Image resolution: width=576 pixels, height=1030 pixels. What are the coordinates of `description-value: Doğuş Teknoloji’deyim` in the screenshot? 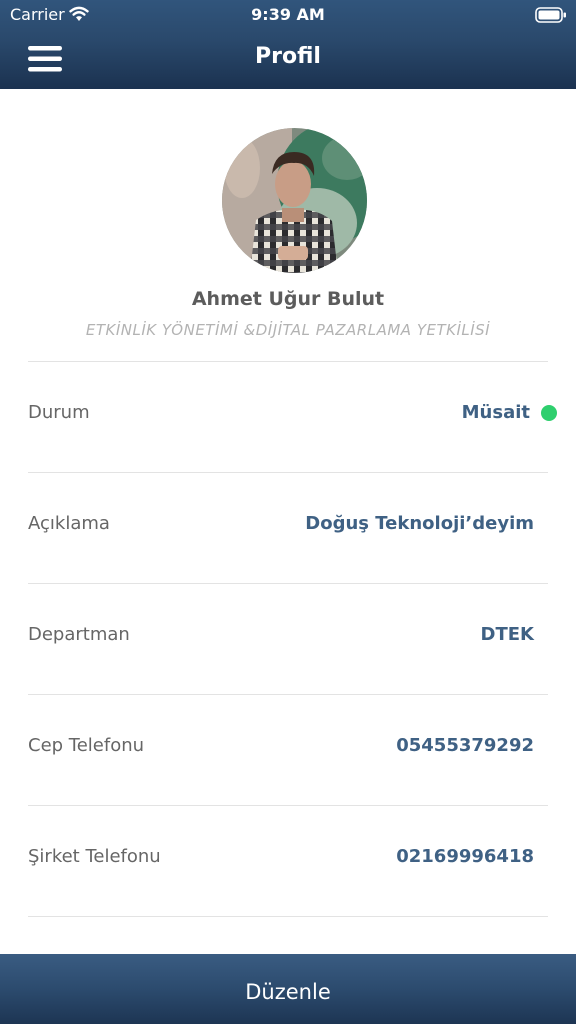 It's located at (419, 523).